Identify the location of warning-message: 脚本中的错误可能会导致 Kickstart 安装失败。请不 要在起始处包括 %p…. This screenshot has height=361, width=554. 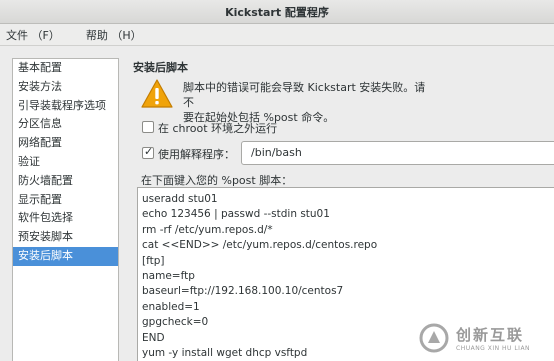
(308, 102).